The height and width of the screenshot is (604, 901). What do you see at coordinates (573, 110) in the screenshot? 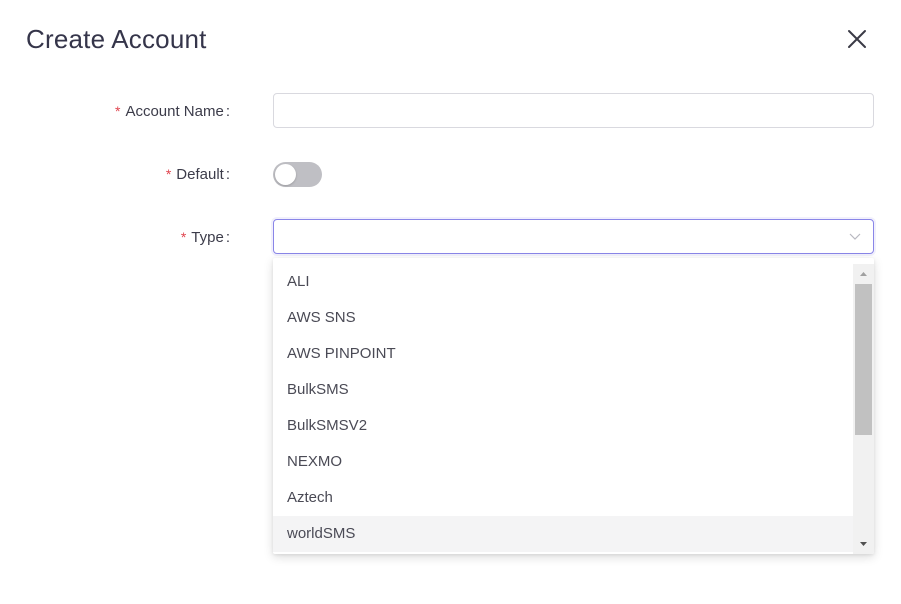
I see `account-name-input` at bounding box center [573, 110].